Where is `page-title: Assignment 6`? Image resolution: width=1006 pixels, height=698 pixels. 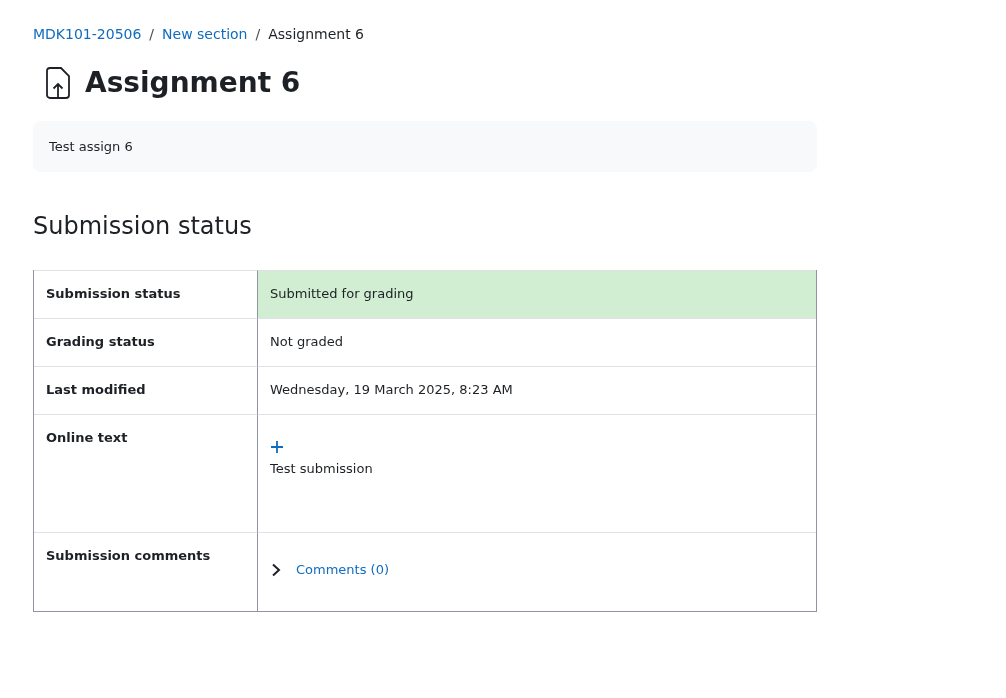
page-title: Assignment 6 is located at coordinates (193, 82).